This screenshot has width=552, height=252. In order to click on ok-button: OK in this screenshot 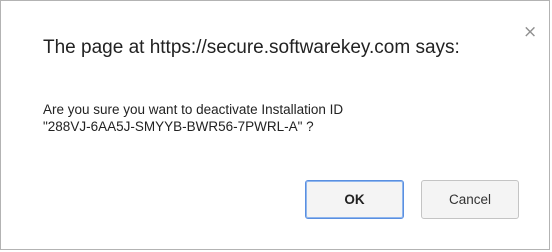, I will do `click(354, 199)`.